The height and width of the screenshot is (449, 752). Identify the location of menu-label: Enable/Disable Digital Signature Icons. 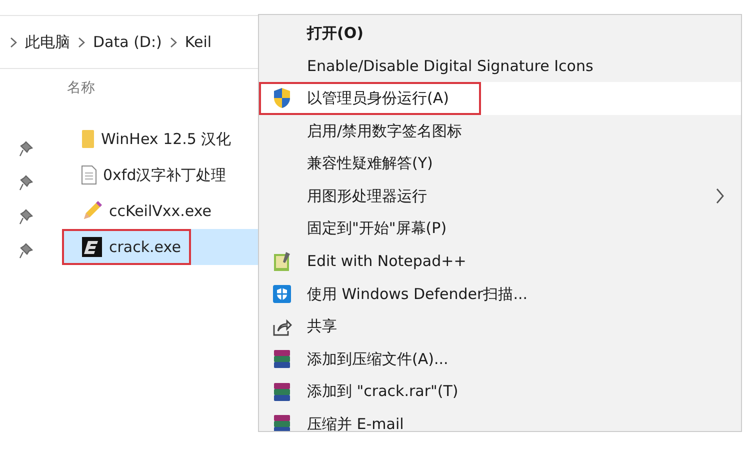
(450, 65).